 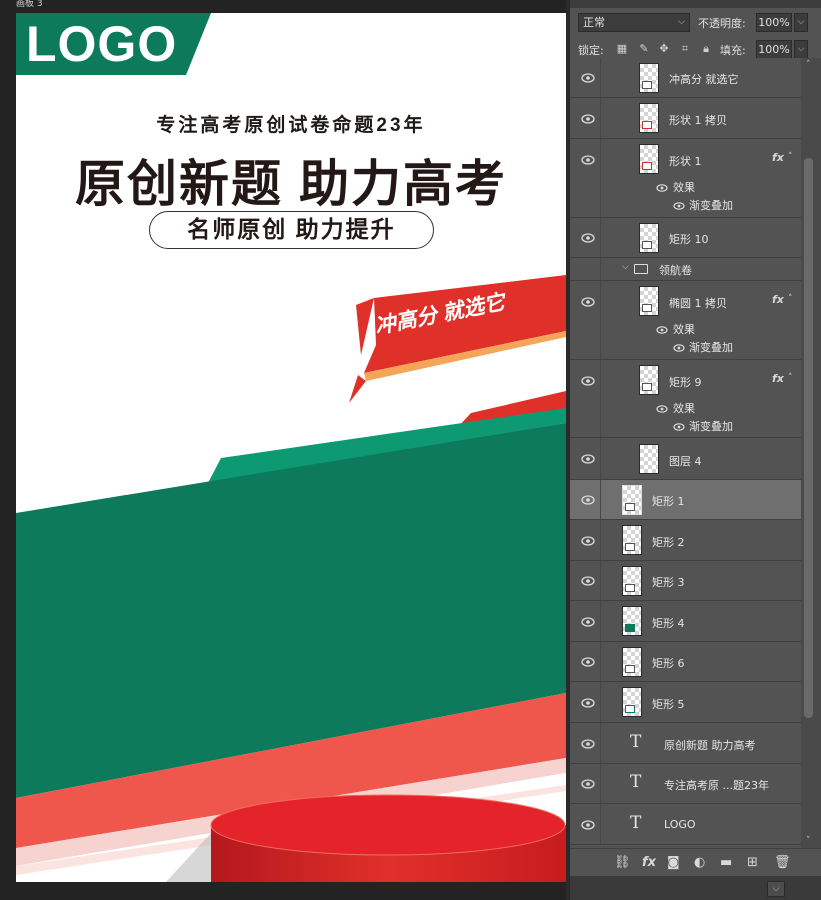 I want to click on layer-name: 矩形 4, so click(x=668, y=623).